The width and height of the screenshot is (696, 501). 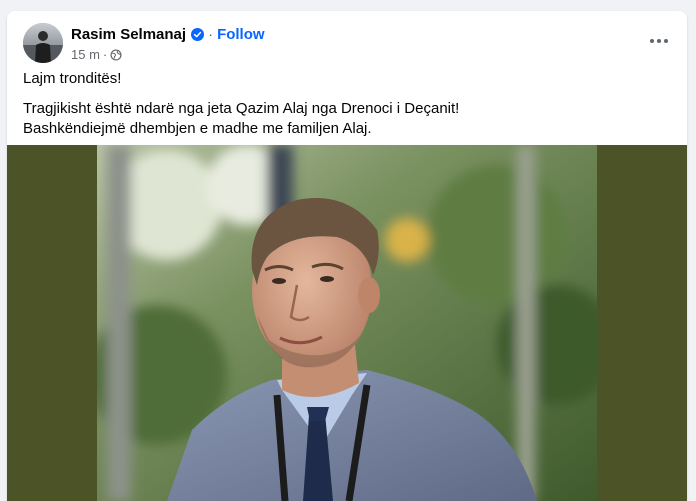 I want to click on author-avatar, so click(x=43, y=43).